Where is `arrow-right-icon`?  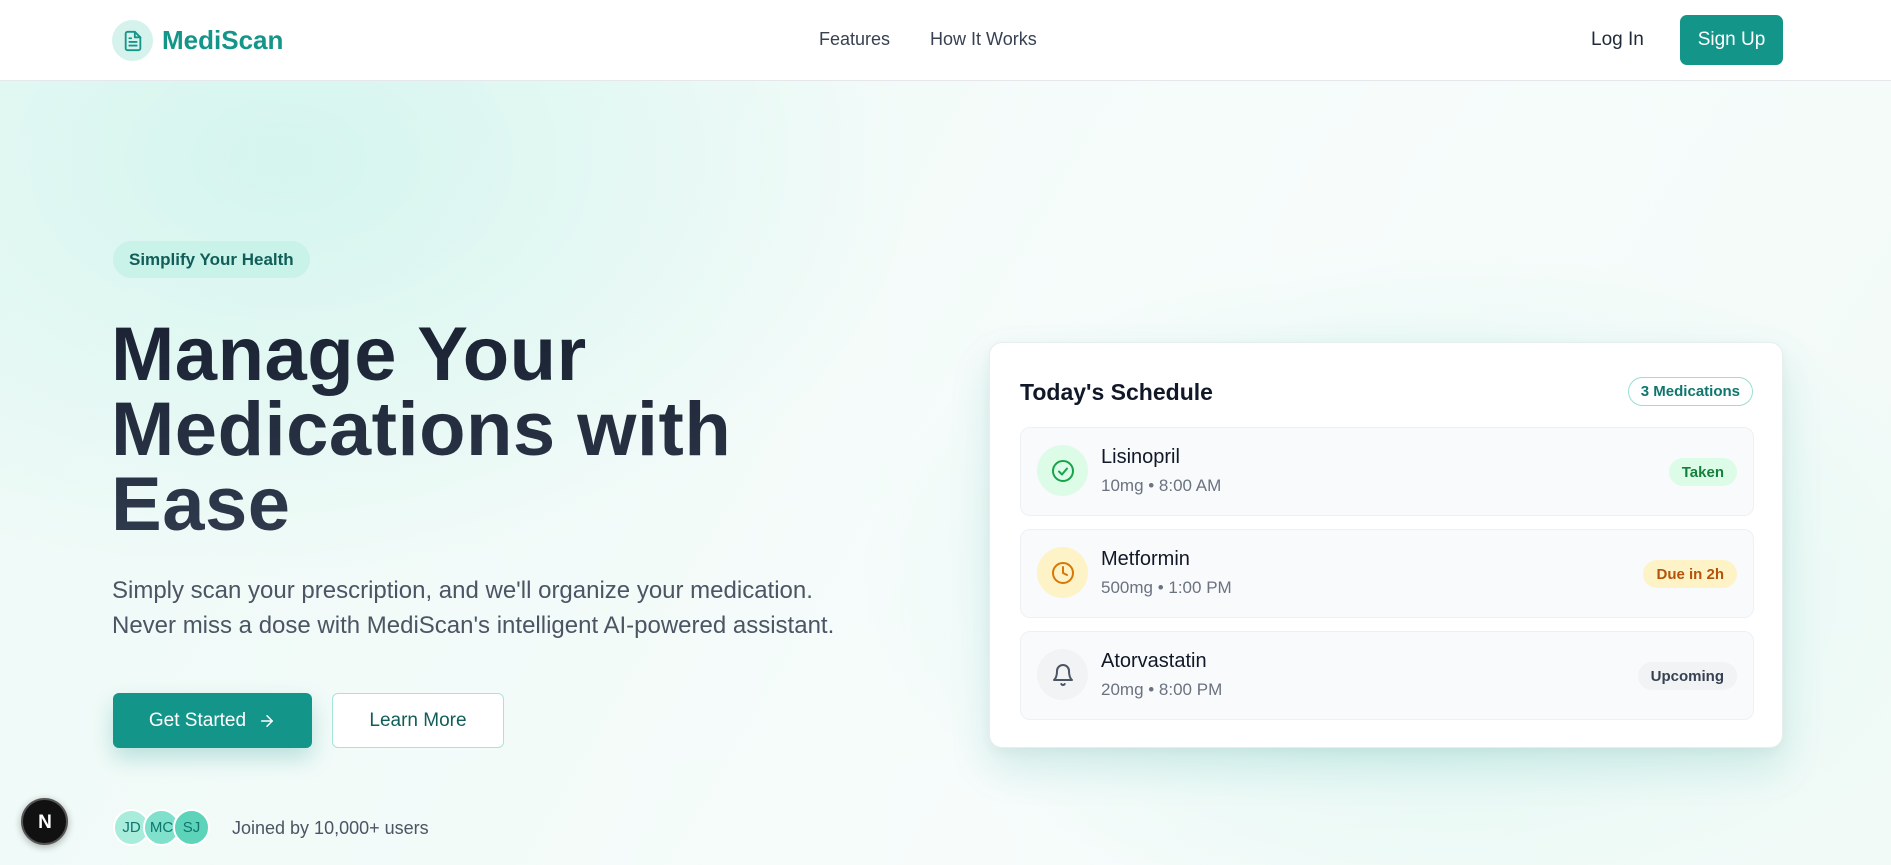 arrow-right-icon is located at coordinates (267, 721).